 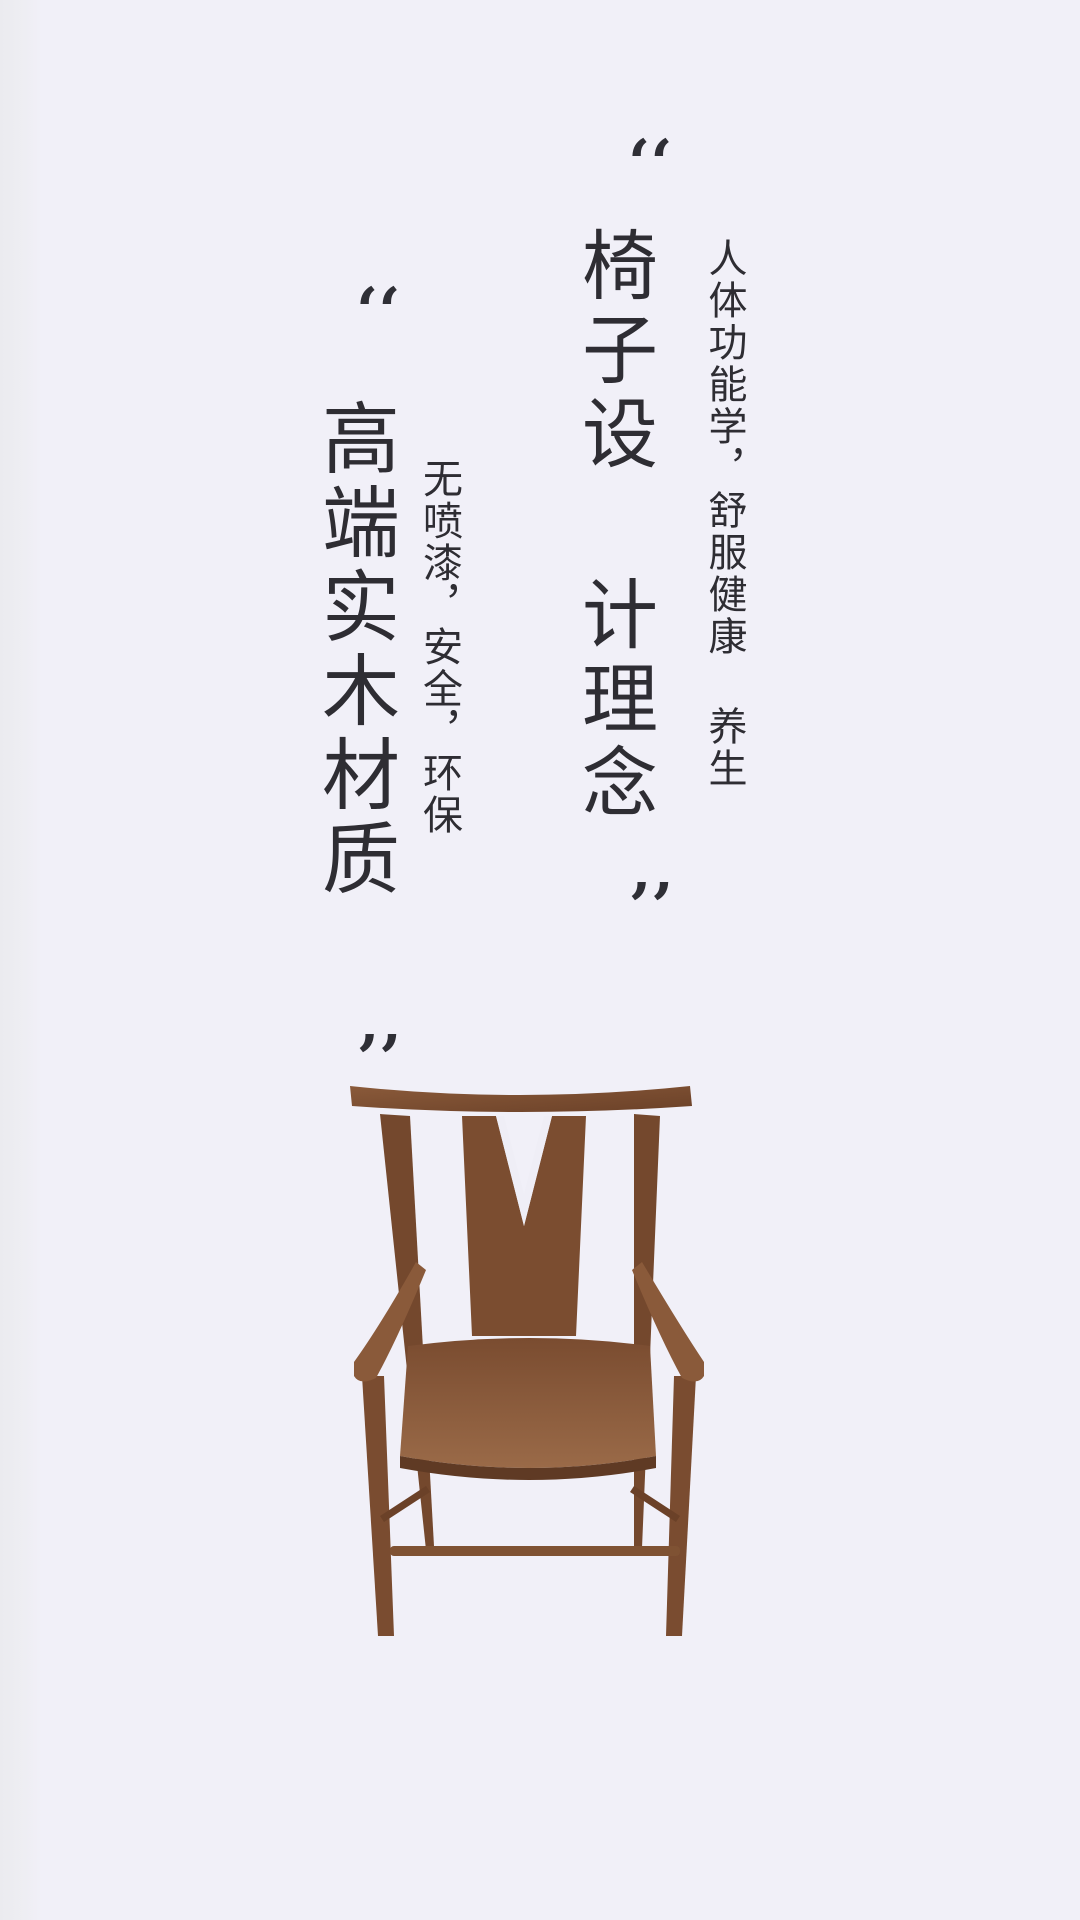 I want to click on chair-design-subtitle: 人体功能学，舒服健康 养生, so click(x=724, y=514).